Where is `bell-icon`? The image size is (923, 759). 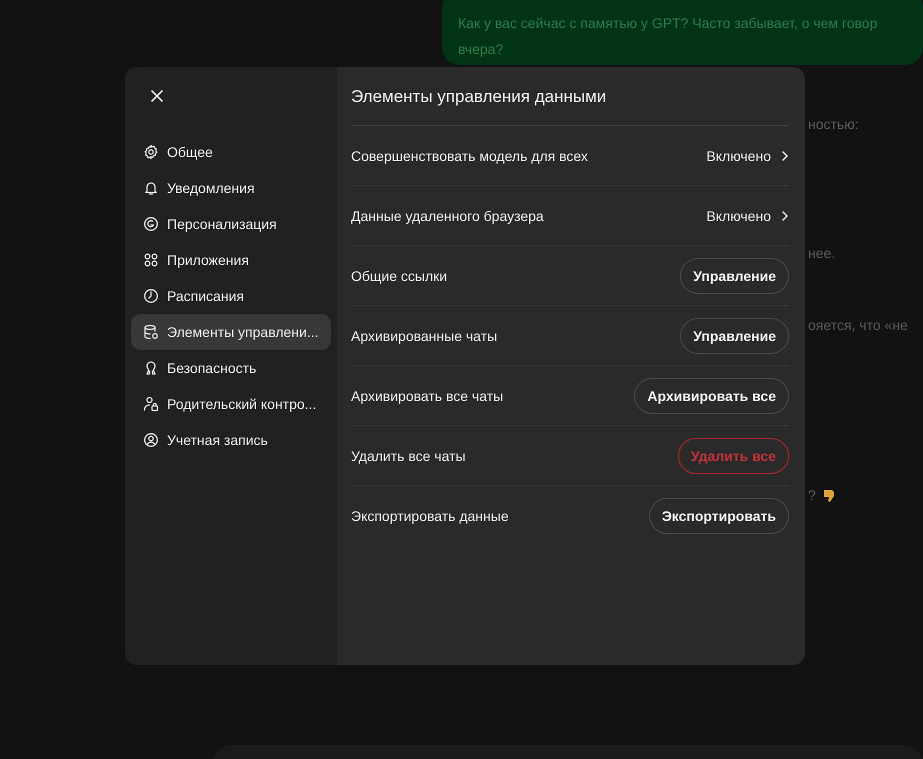
bell-icon is located at coordinates (151, 188).